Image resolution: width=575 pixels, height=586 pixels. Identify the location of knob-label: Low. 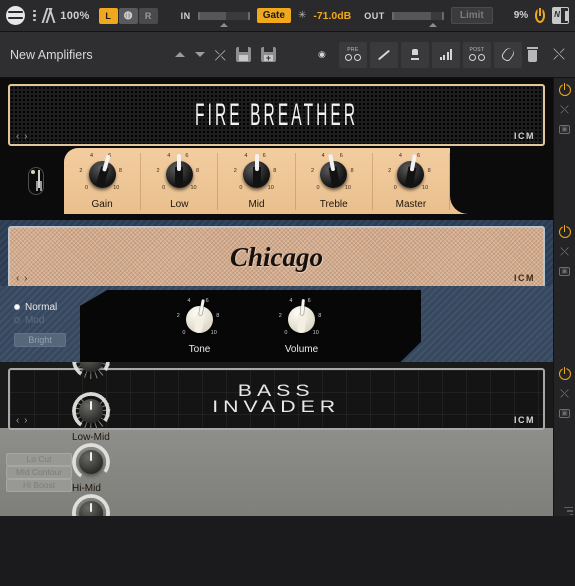
(179, 204).